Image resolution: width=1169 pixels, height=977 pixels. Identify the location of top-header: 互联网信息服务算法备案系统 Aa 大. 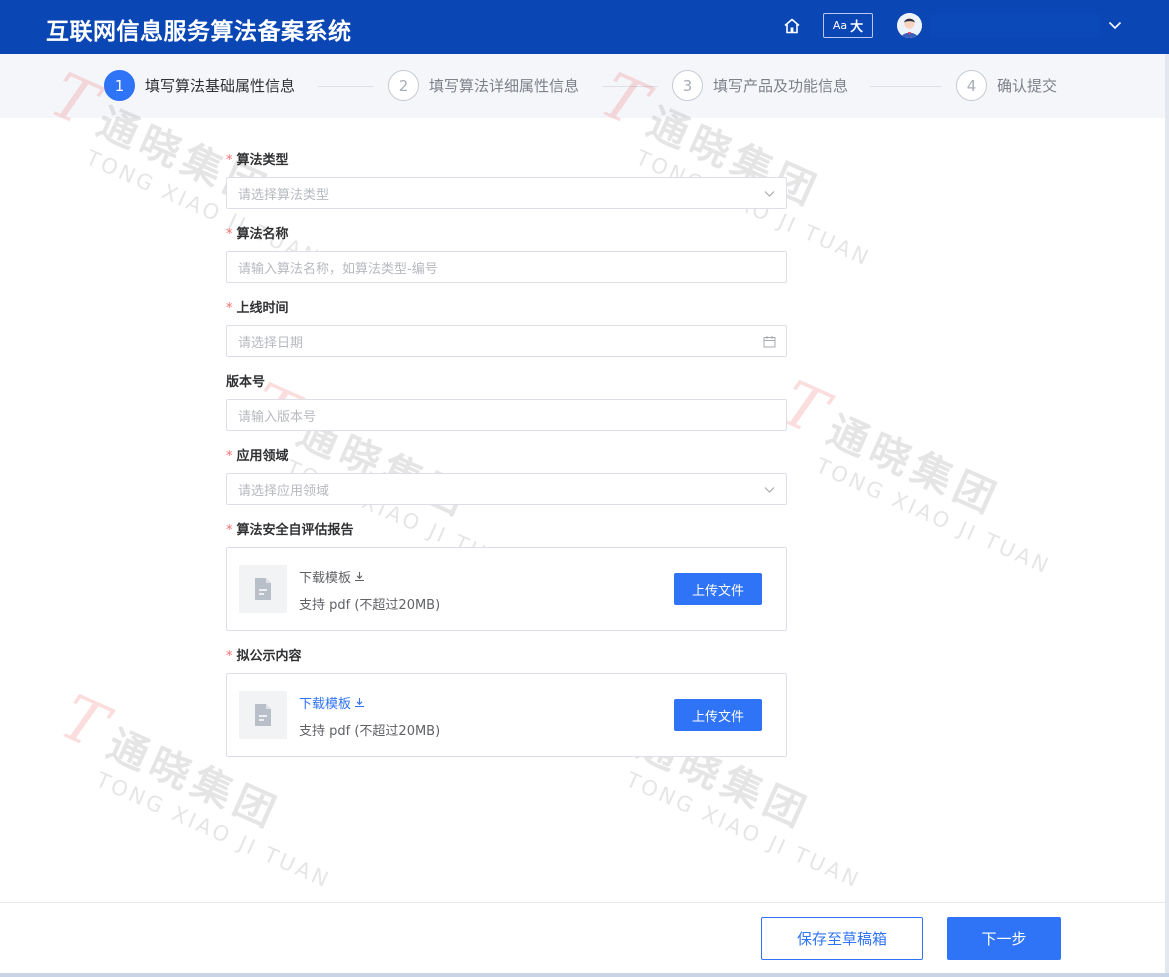
(584, 27).